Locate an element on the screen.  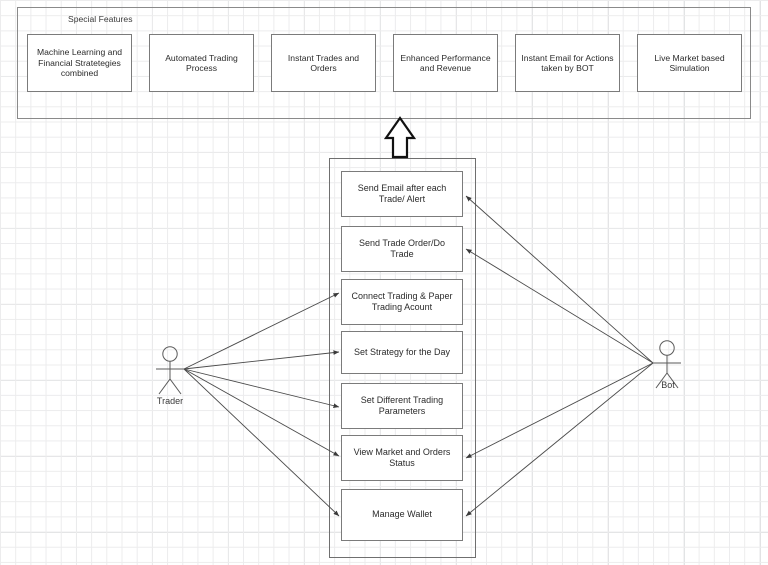
use-case-label-7: Manage Wallet is located at coordinates (402, 514).